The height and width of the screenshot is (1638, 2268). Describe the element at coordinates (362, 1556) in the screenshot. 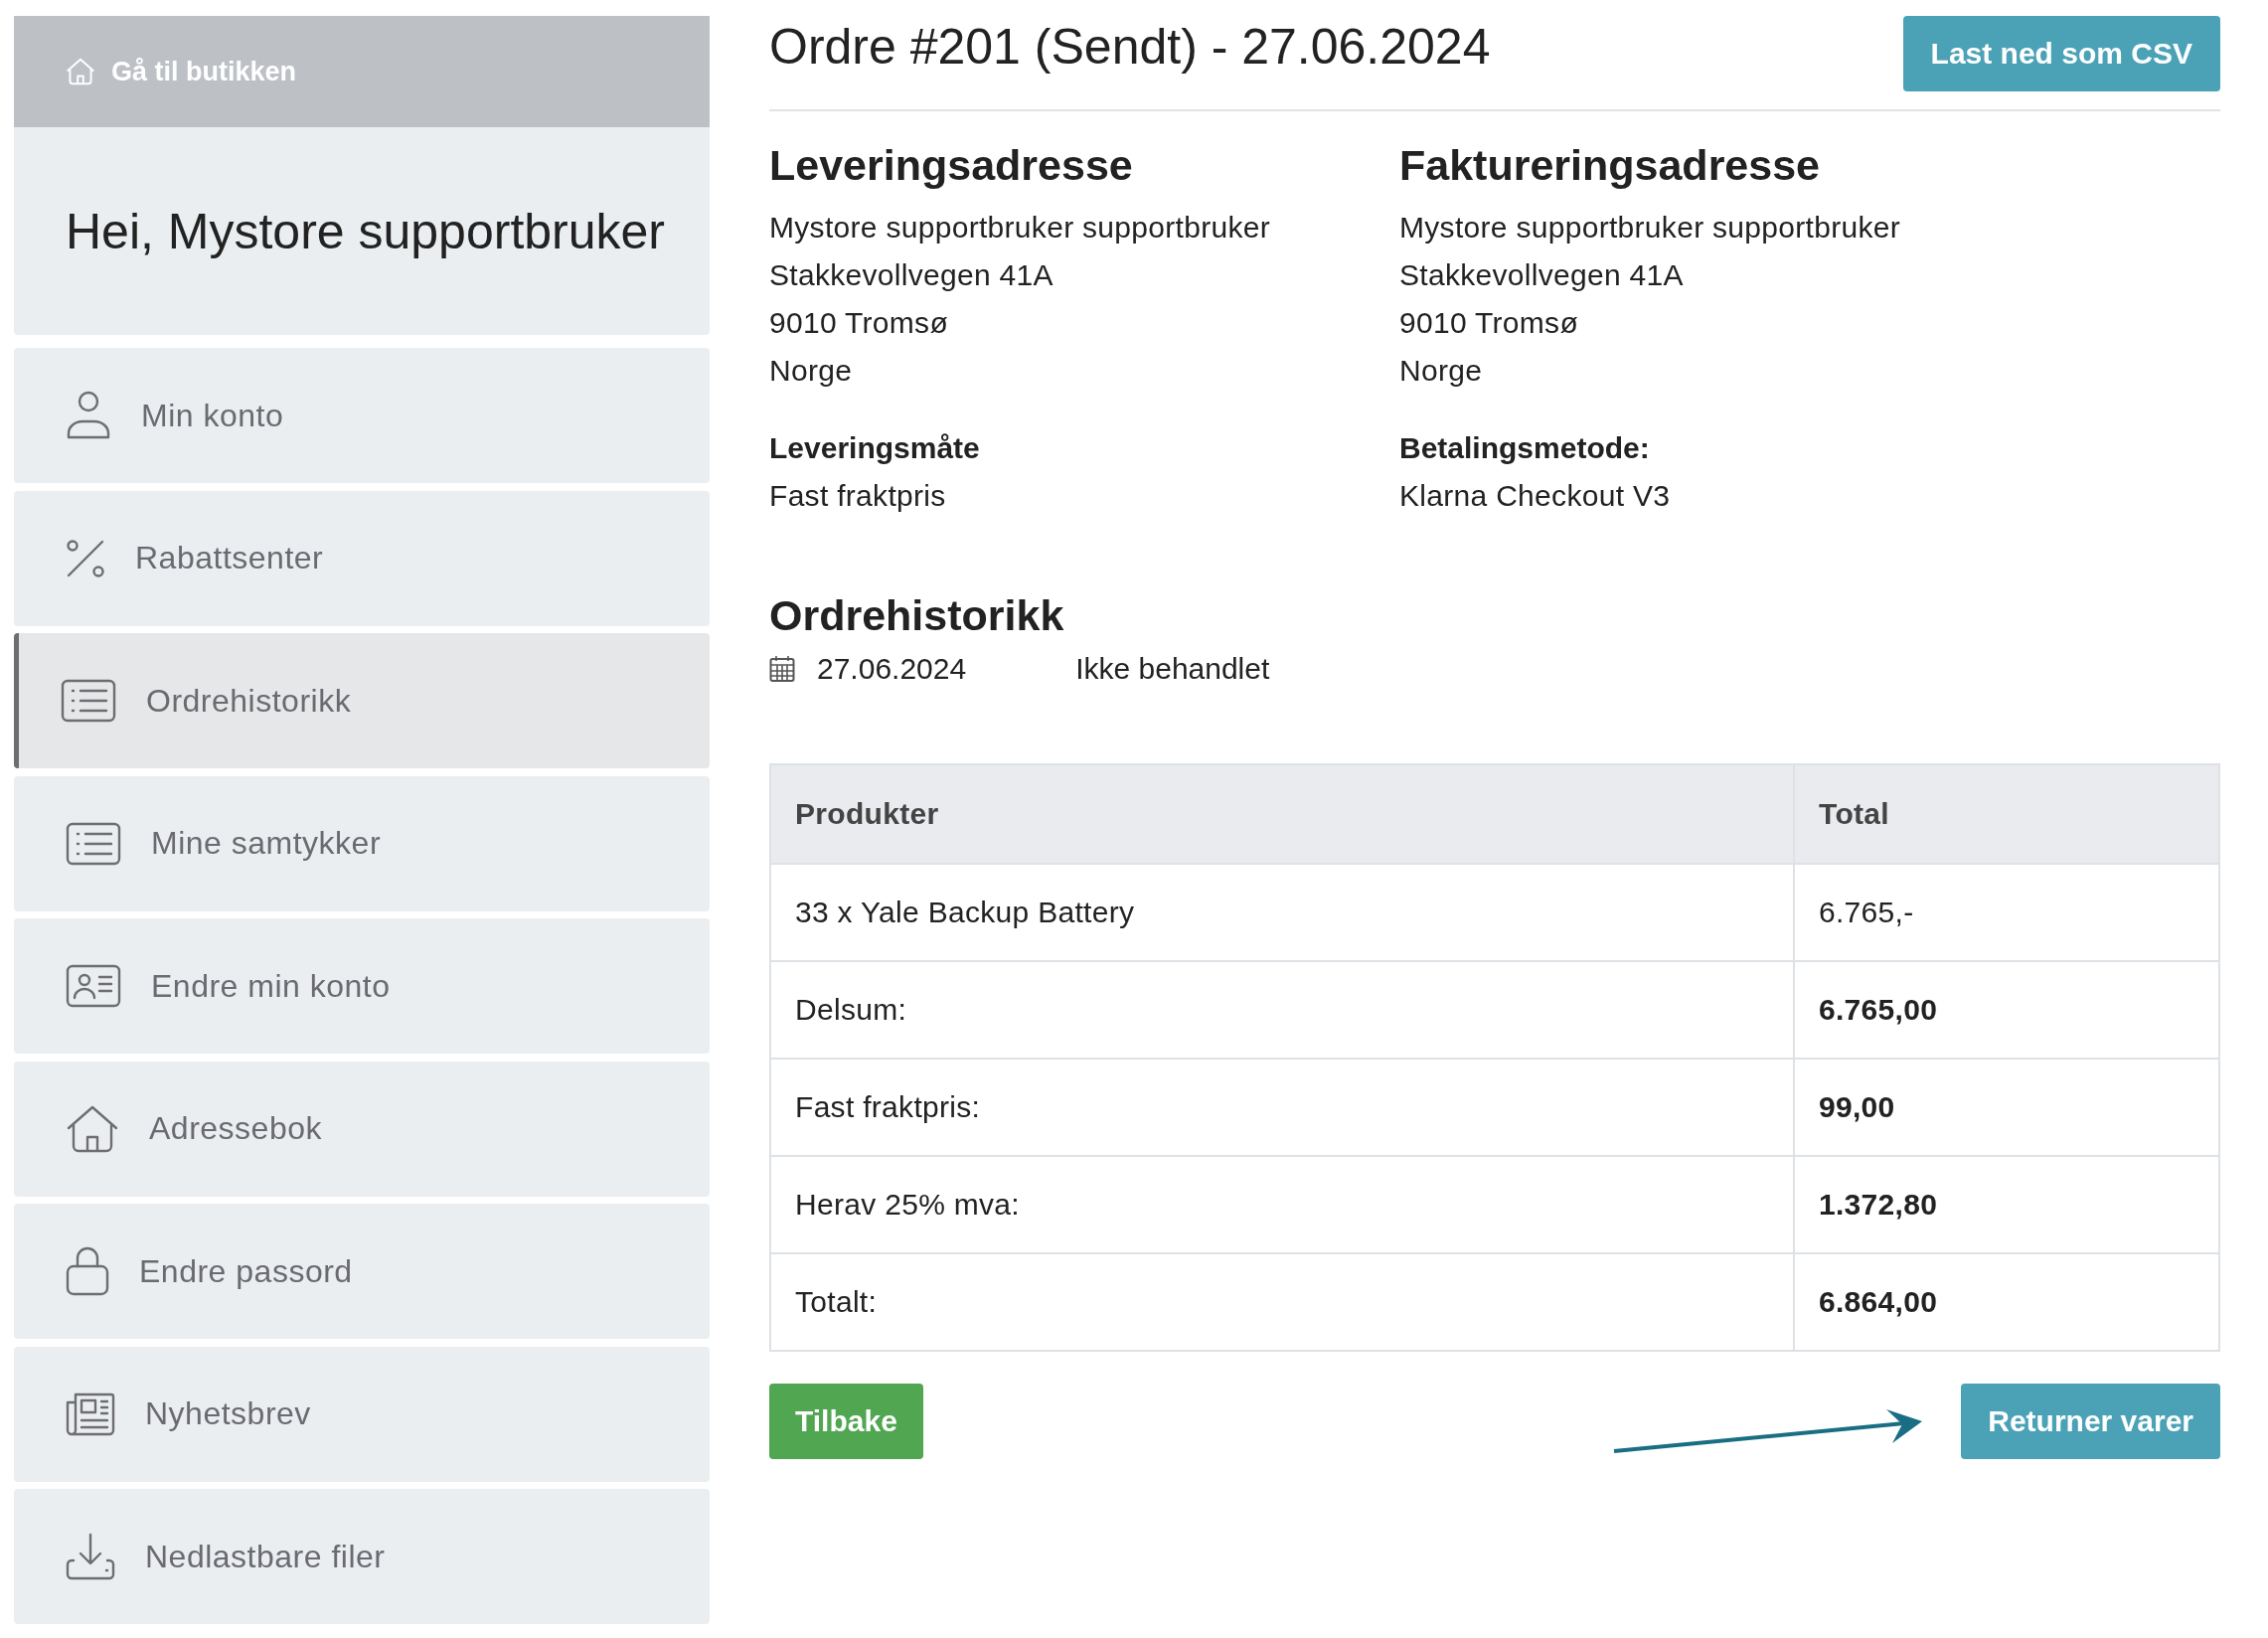

I see `sidebar-item: Nedlastbare filer` at that location.